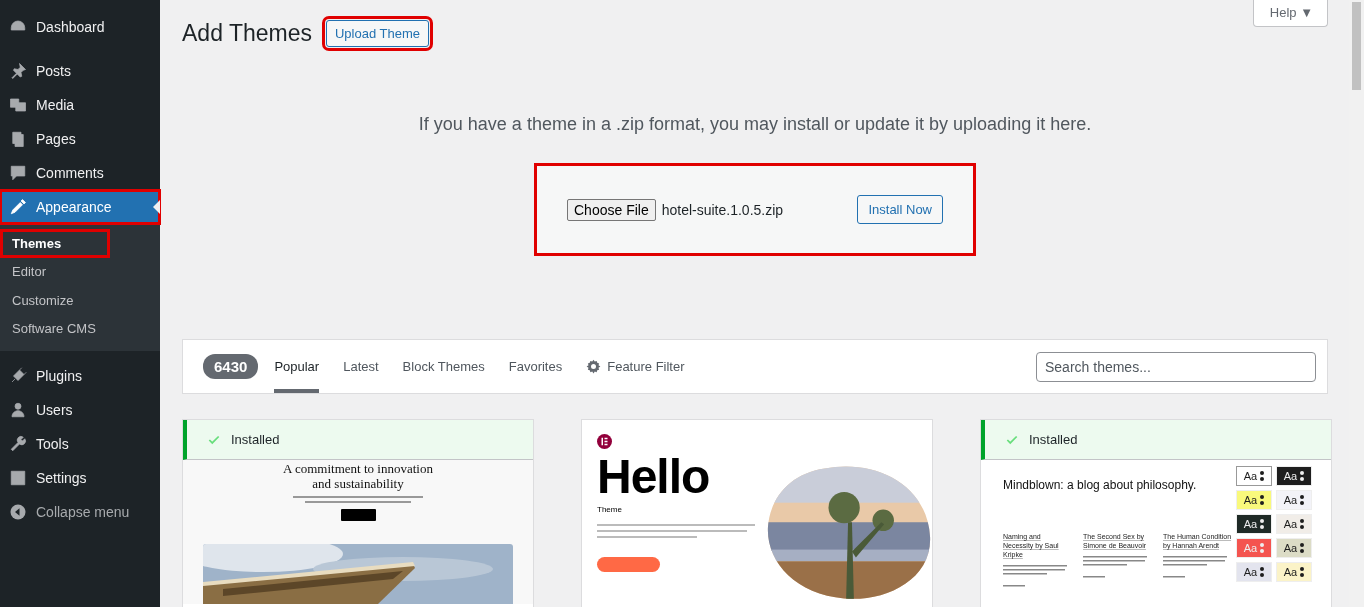  I want to click on menu-item: Users, so click(80, 410).